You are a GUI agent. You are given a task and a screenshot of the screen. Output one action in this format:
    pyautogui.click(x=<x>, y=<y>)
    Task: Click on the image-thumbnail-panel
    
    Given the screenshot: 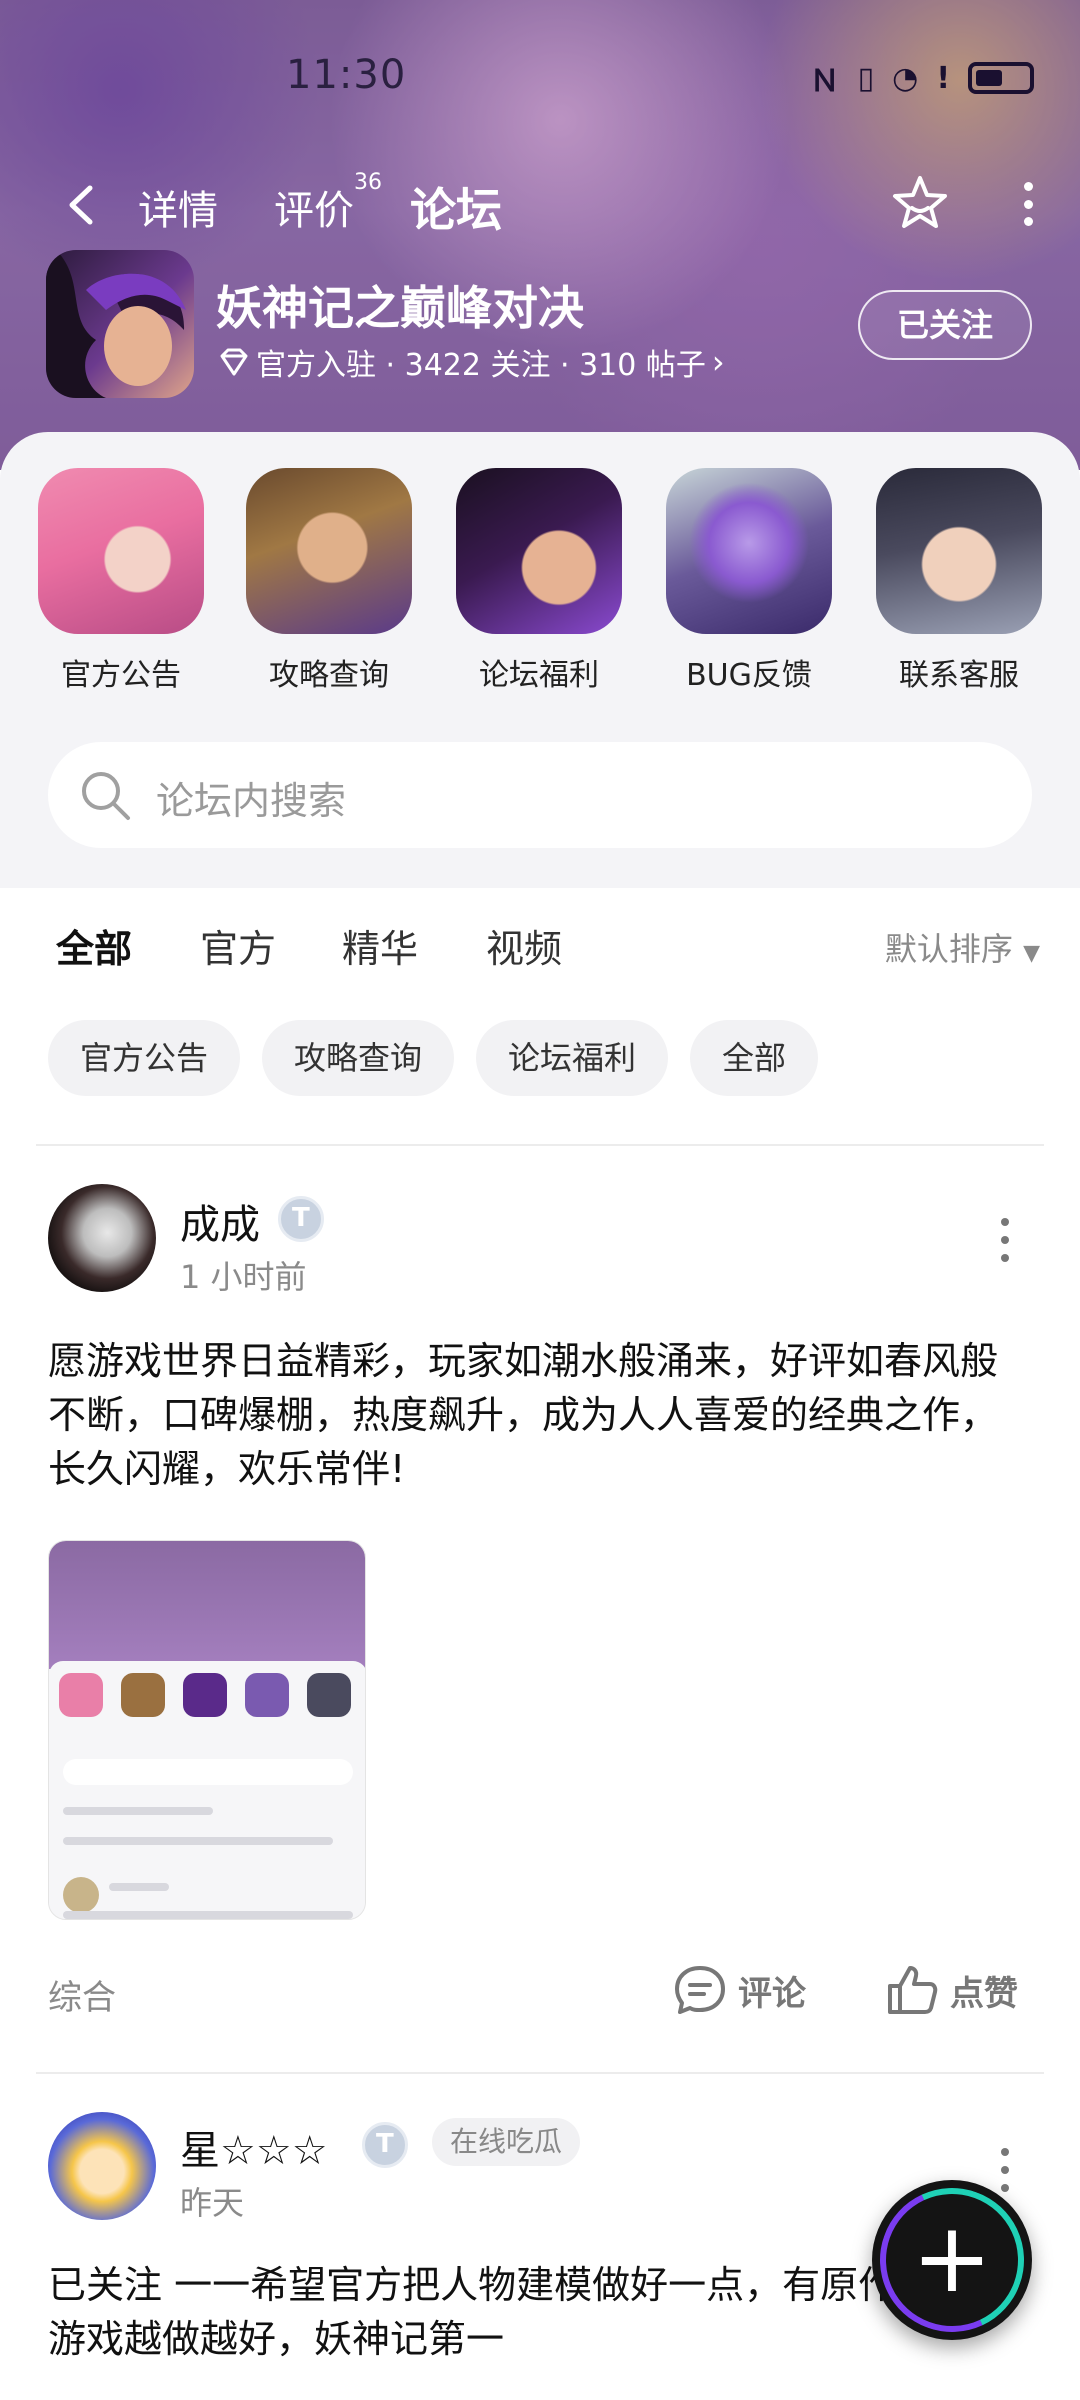 What is the action you would take?
    pyautogui.click(x=207, y=1790)
    